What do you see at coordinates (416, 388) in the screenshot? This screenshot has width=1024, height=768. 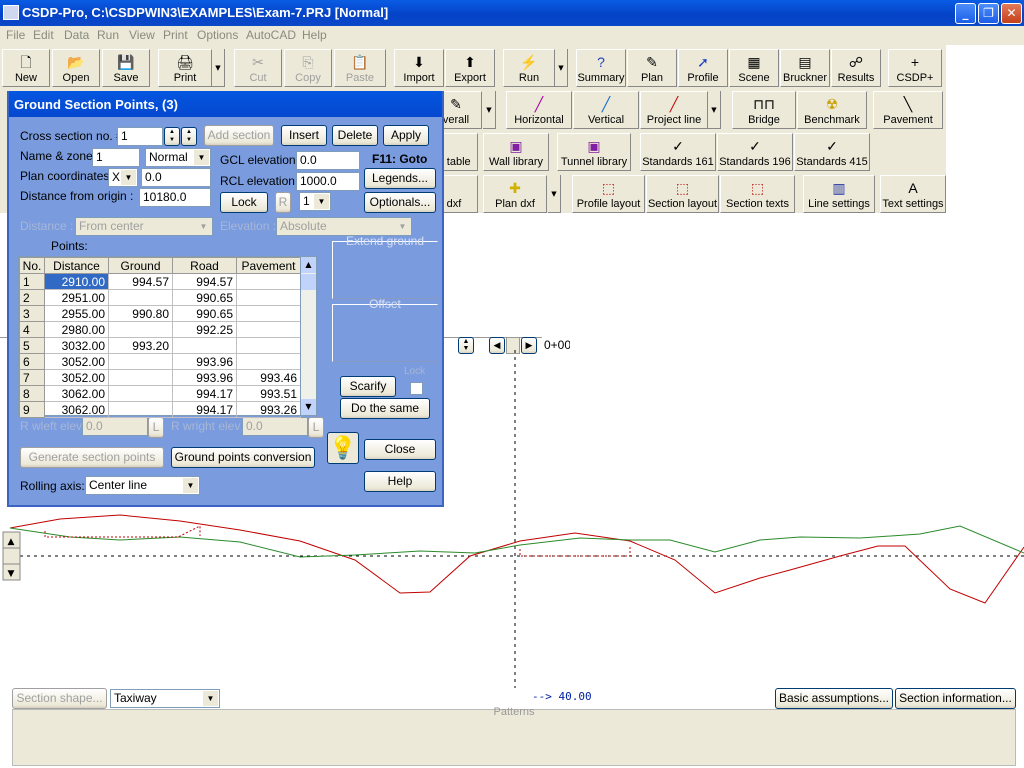 I see `lock-checkbox` at bounding box center [416, 388].